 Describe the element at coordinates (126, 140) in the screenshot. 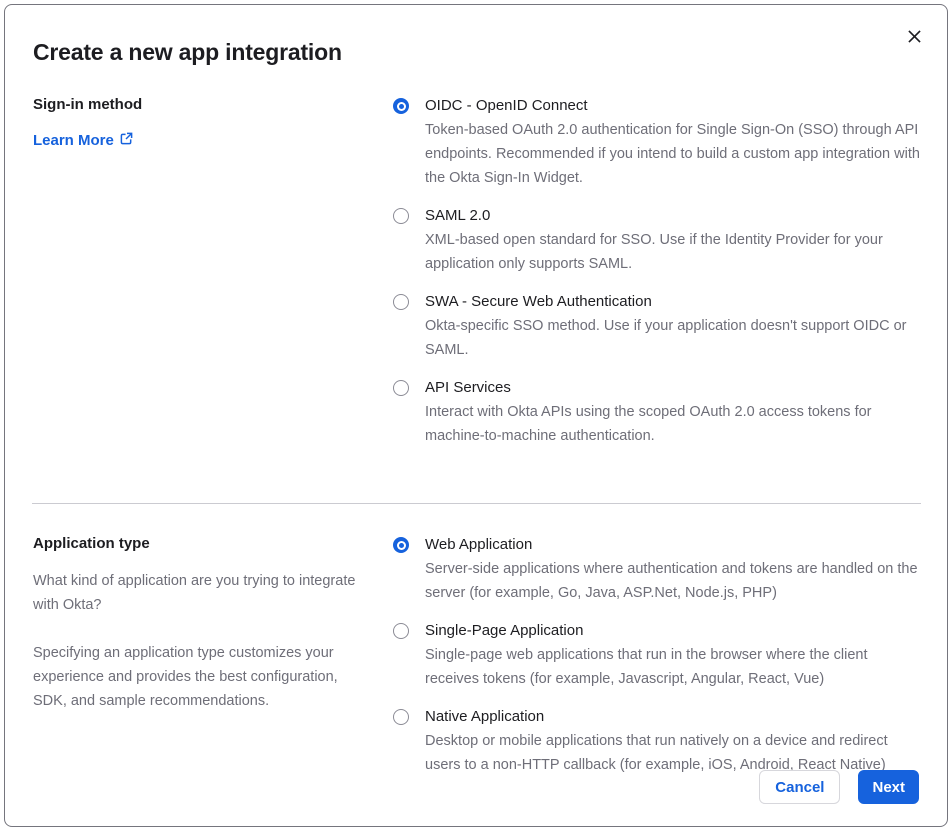

I see `external-link-icon` at that location.